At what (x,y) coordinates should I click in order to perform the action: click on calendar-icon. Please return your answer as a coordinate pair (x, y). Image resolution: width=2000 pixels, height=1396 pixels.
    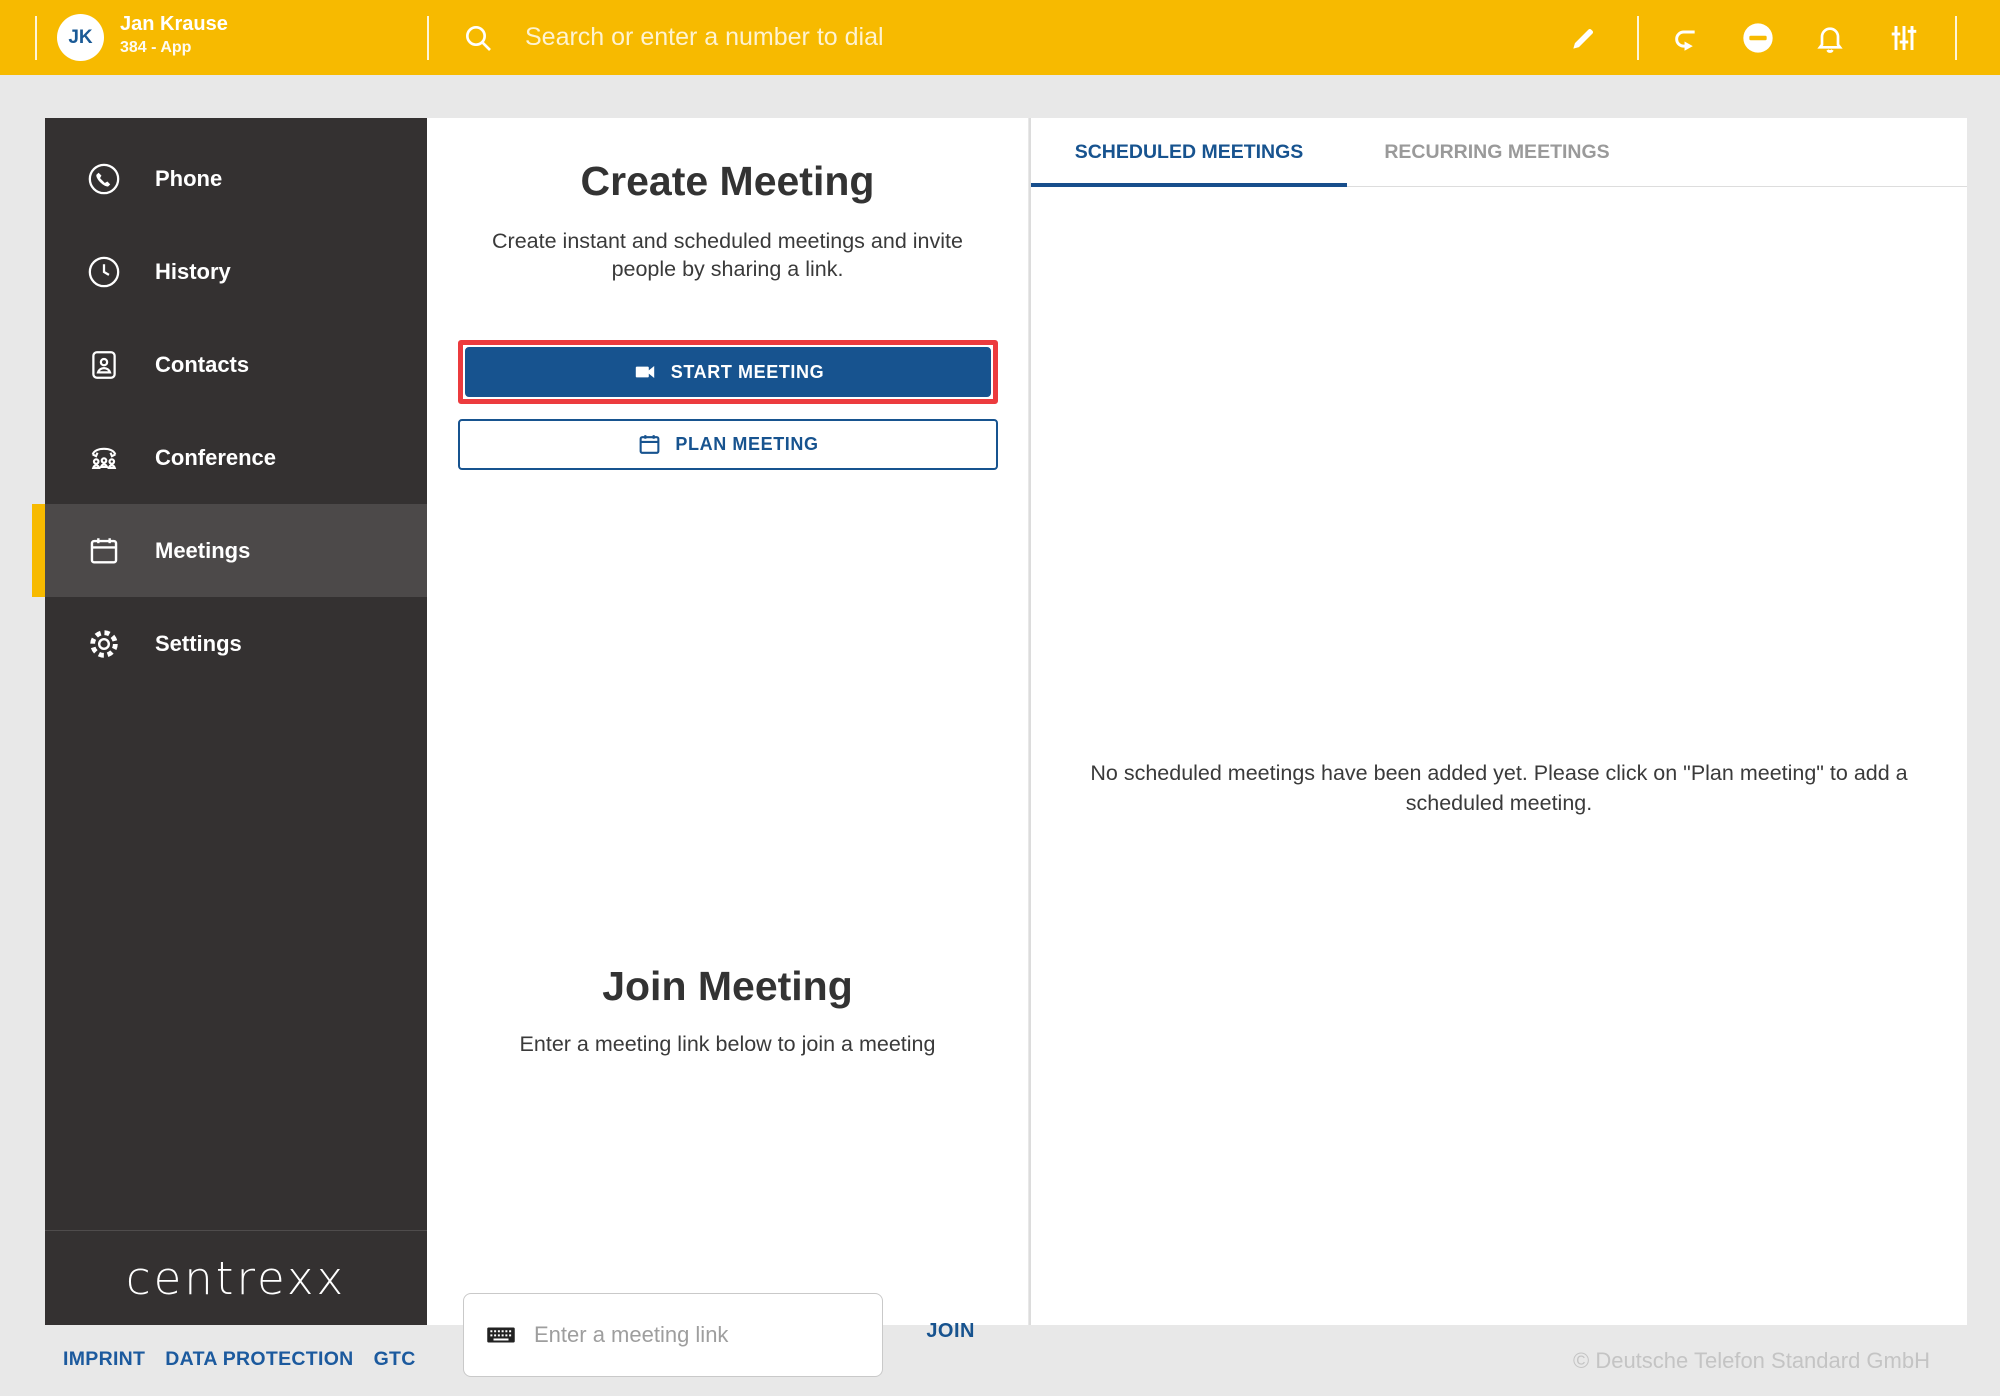
    Looking at the image, I should click on (649, 444).